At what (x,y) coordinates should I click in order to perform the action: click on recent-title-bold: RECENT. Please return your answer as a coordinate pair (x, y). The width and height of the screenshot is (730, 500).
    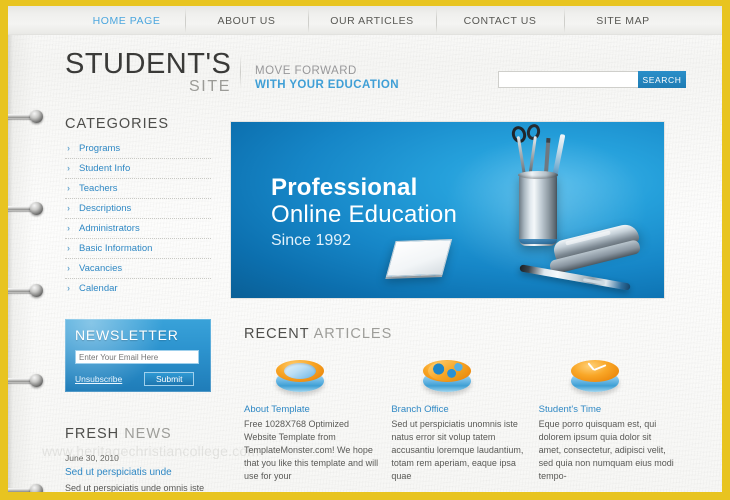
    Looking at the image, I should click on (277, 334).